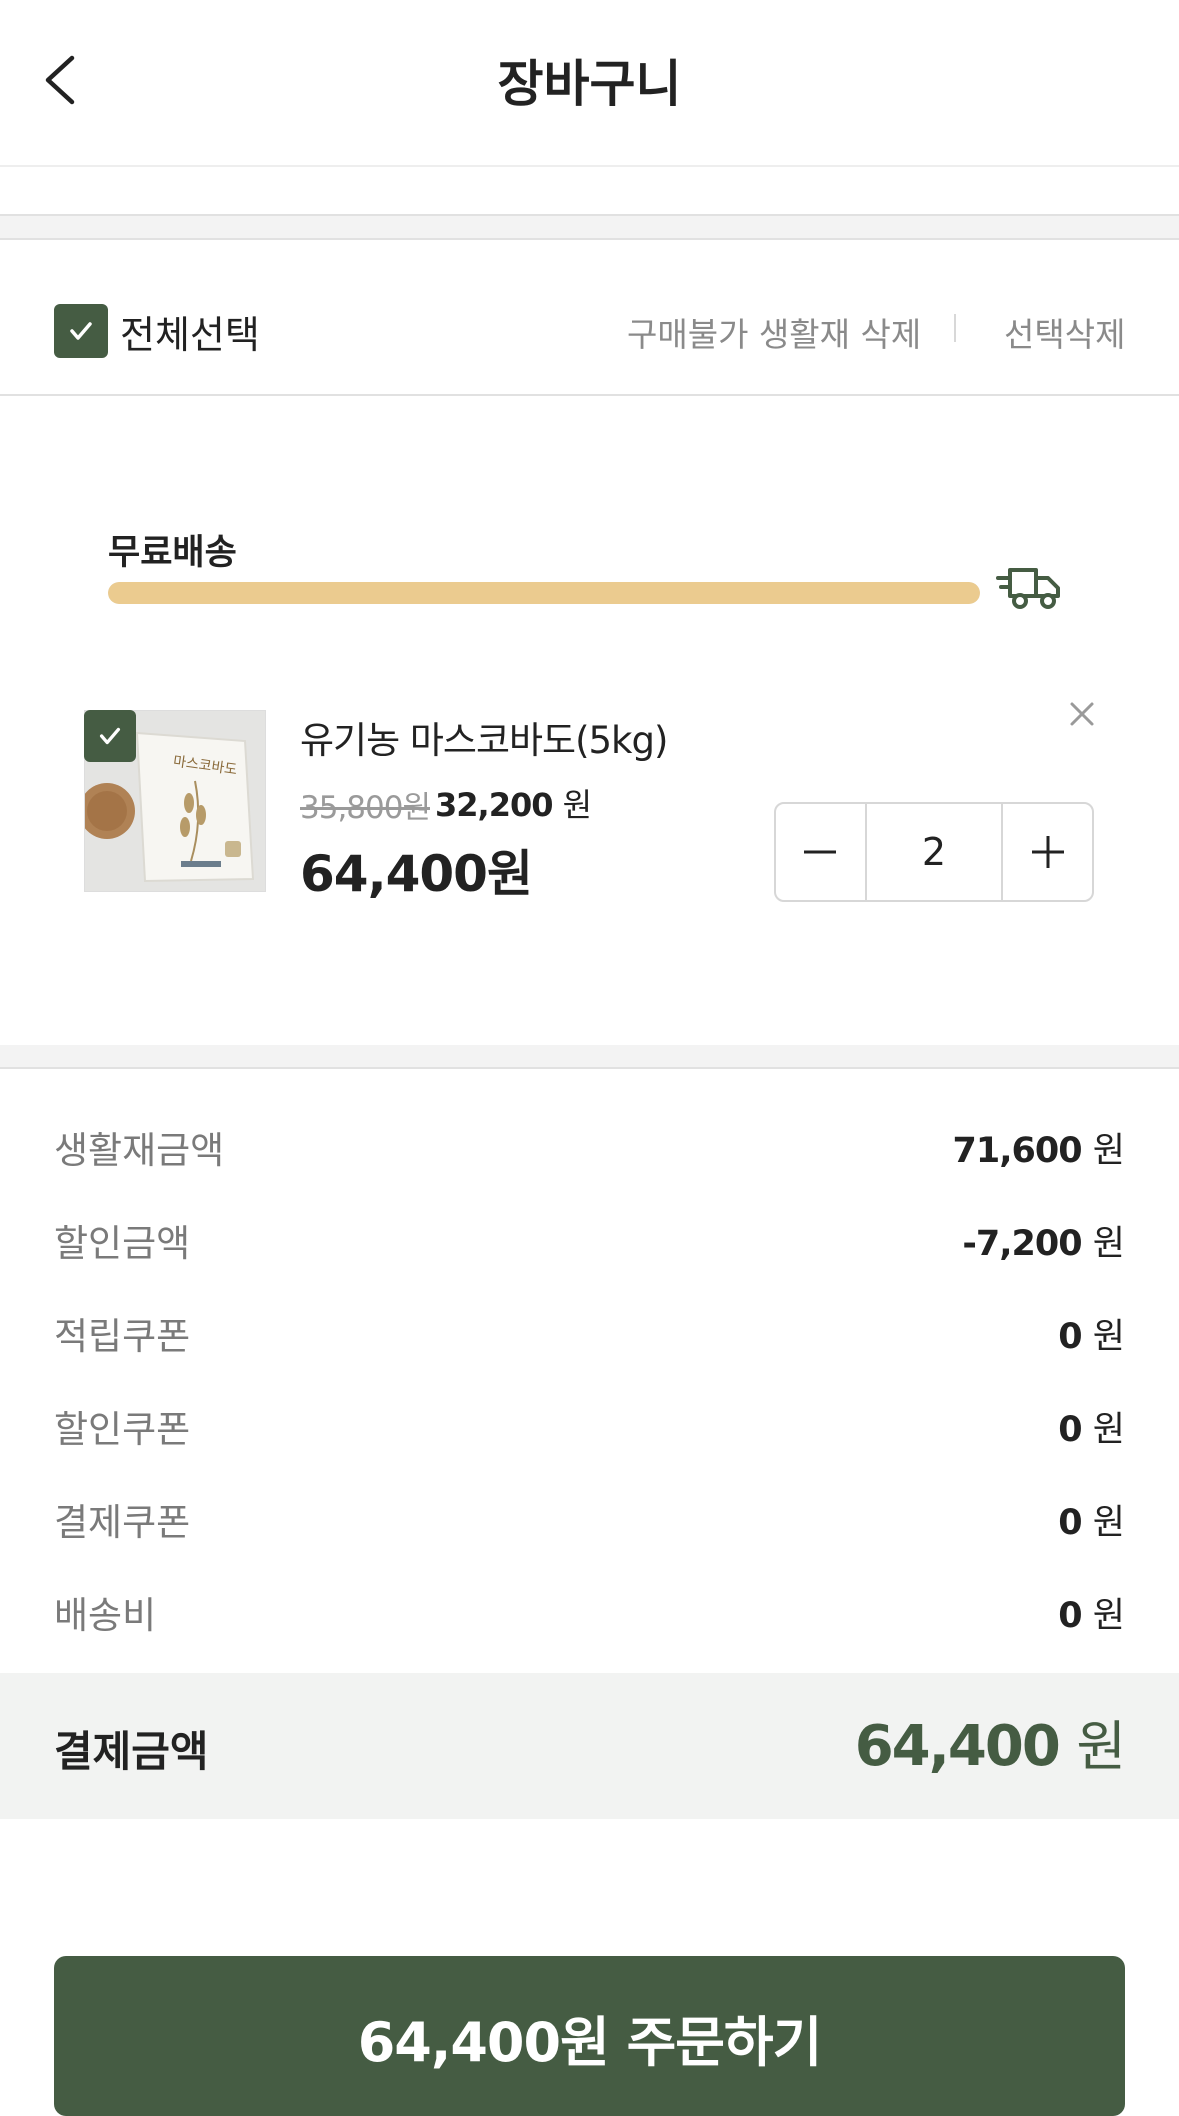  I want to click on order-button: 64,400원 주문하기, so click(589, 2036).